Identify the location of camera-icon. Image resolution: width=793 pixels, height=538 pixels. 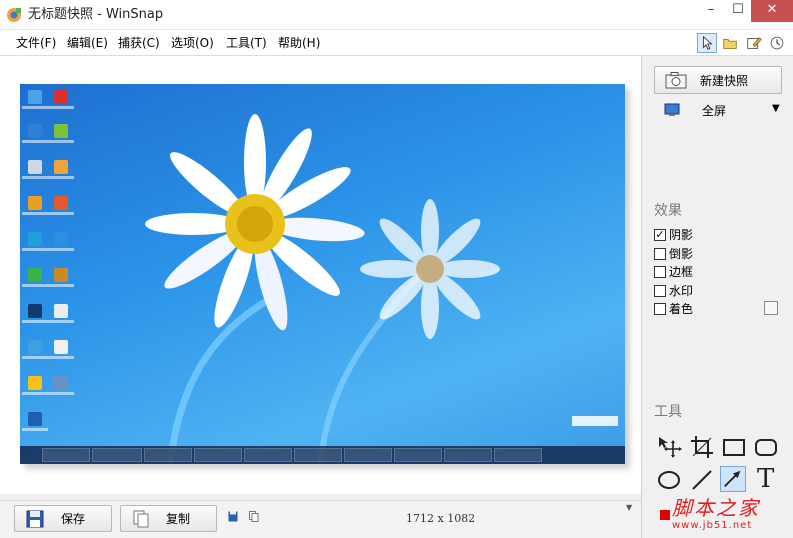
(676, 80).